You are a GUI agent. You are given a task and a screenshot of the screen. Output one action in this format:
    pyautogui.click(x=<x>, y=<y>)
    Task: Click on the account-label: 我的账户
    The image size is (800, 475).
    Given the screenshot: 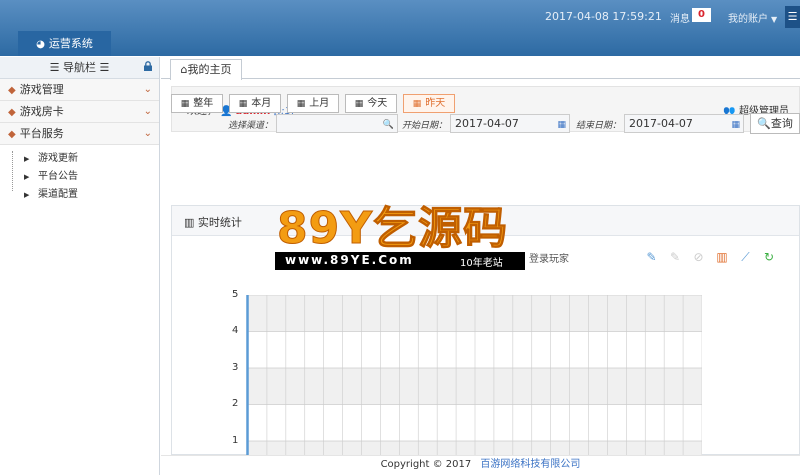 What is the action you would take?
    pyautogui.click(x=748, y=19)
    